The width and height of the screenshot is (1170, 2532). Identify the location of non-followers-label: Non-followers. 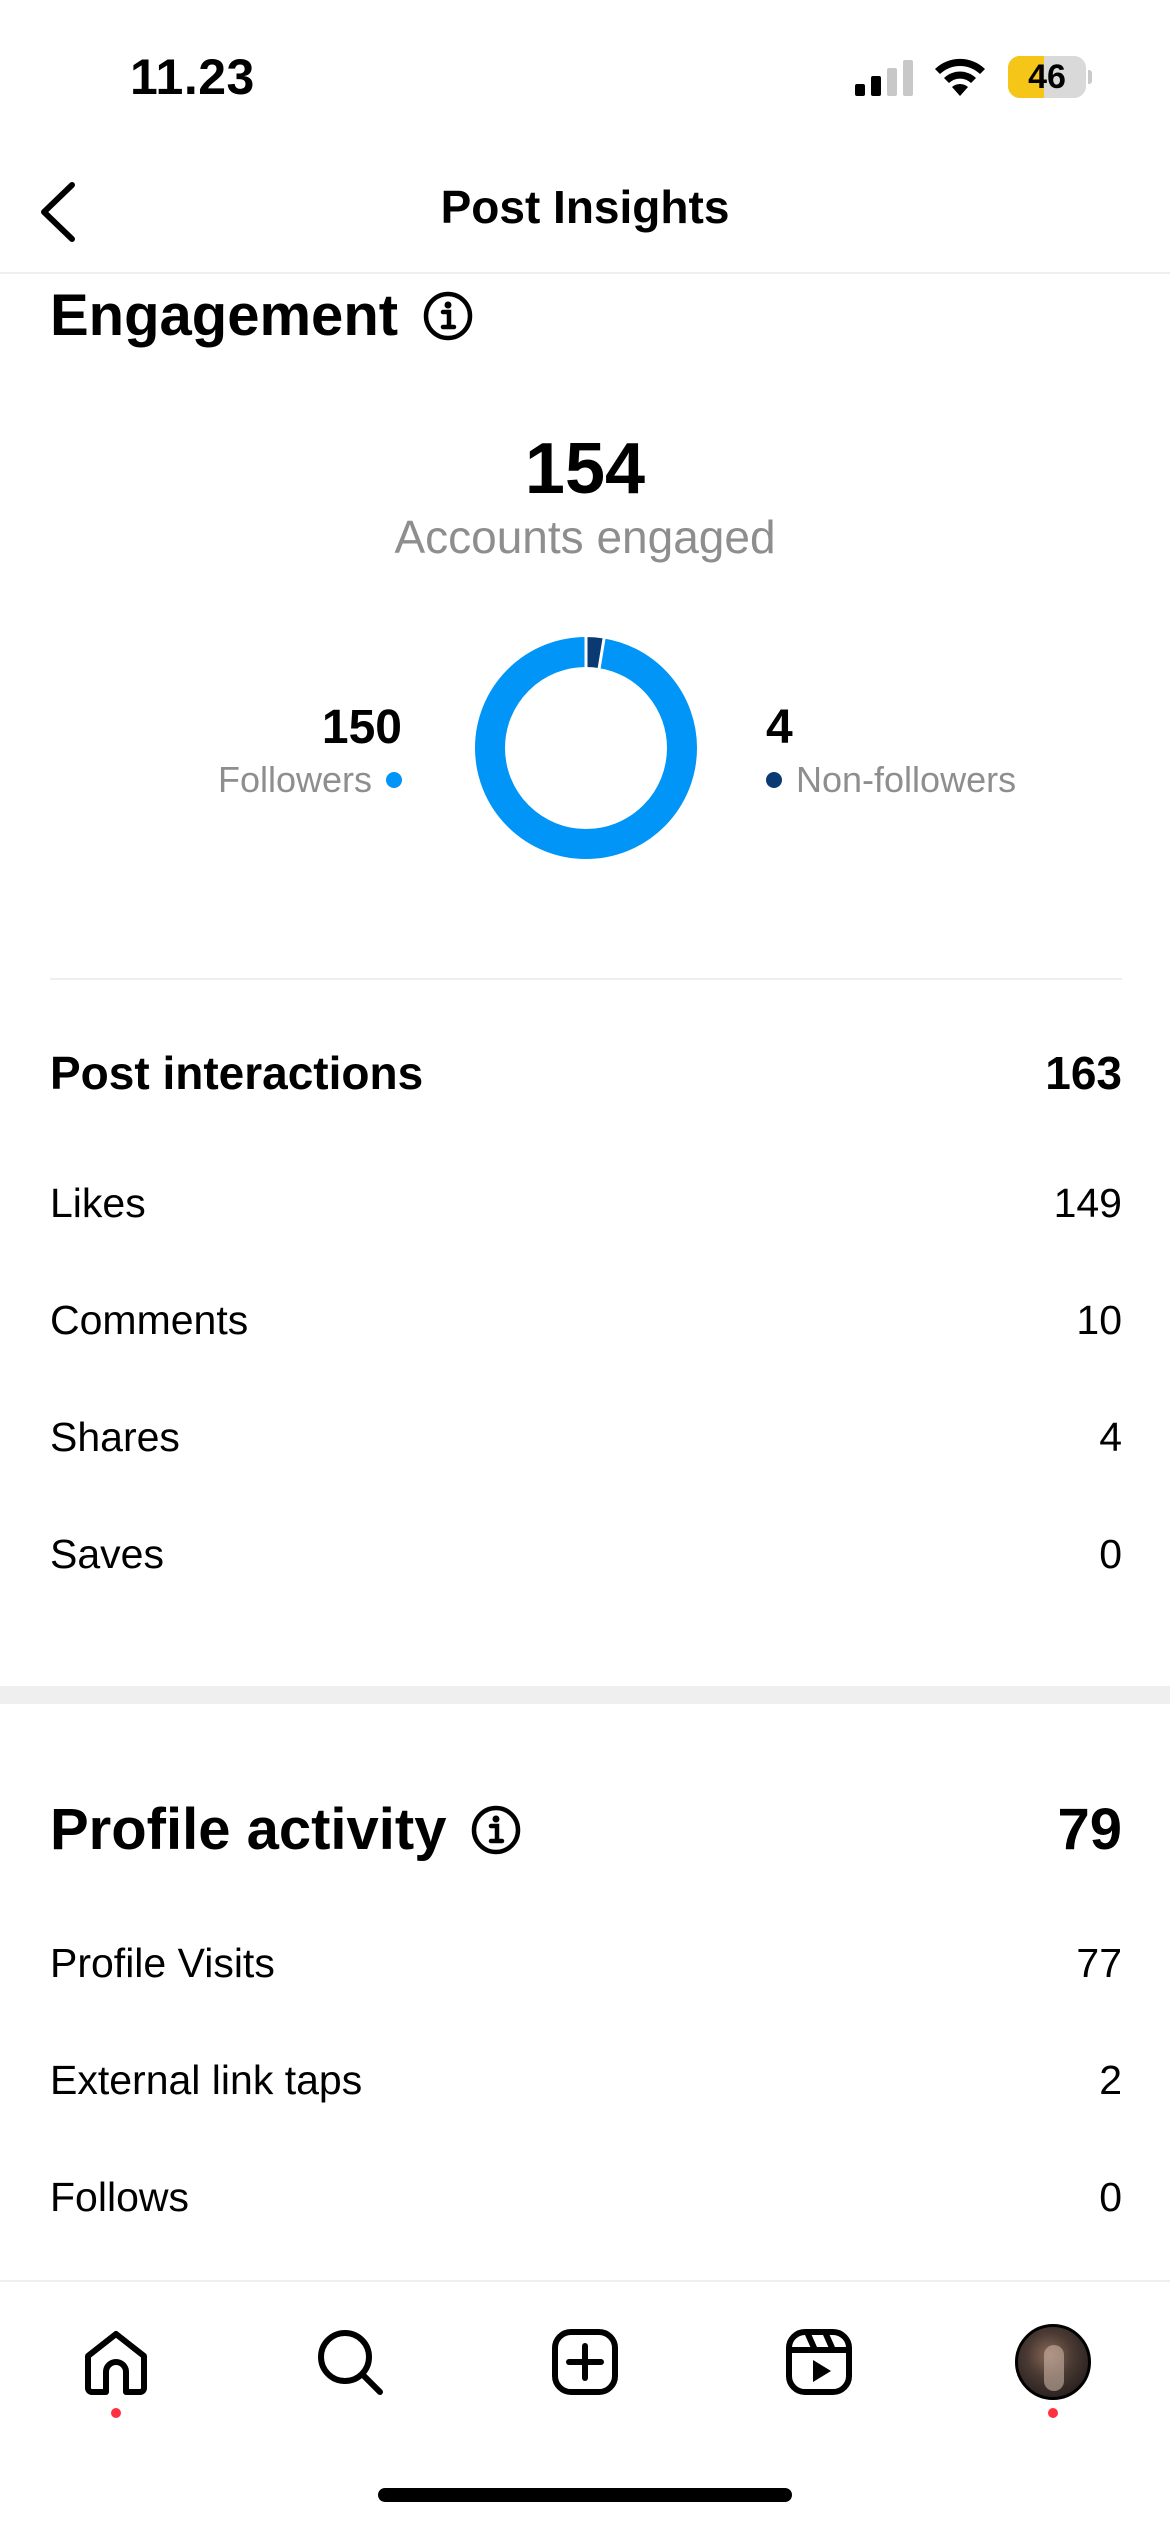
(906, 779).